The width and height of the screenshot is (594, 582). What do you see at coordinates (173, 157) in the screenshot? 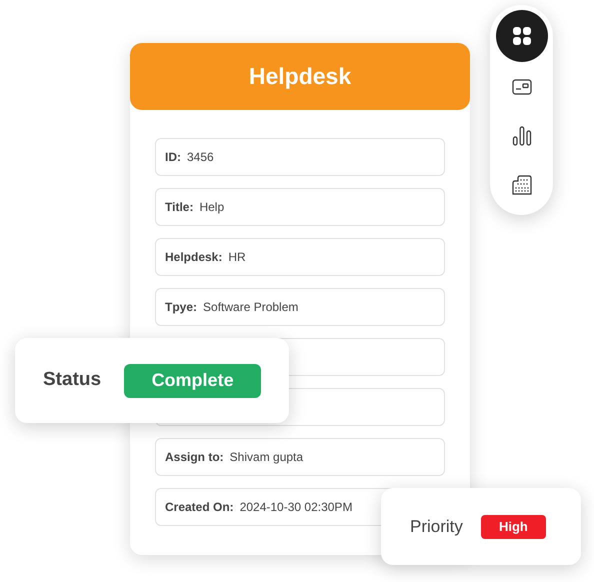
I see `field-label: ID:` at bounding box center [173, 157].